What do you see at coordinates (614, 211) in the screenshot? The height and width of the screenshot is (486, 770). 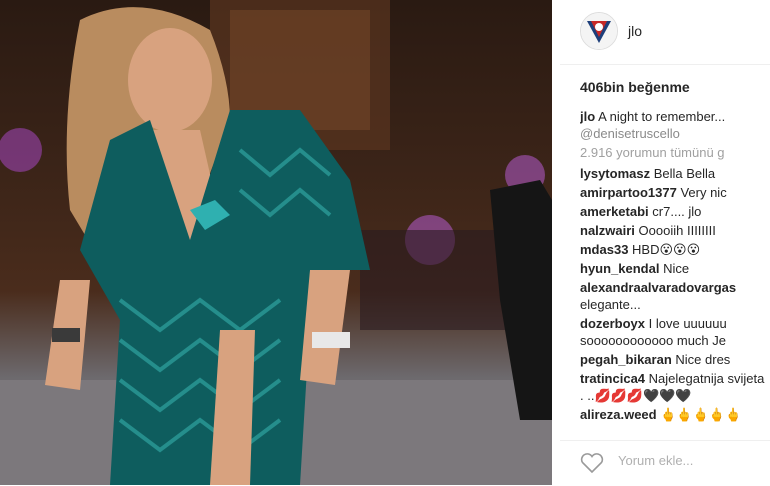 I see `comment-user: amerketabi` at bounding box center [614, 211].